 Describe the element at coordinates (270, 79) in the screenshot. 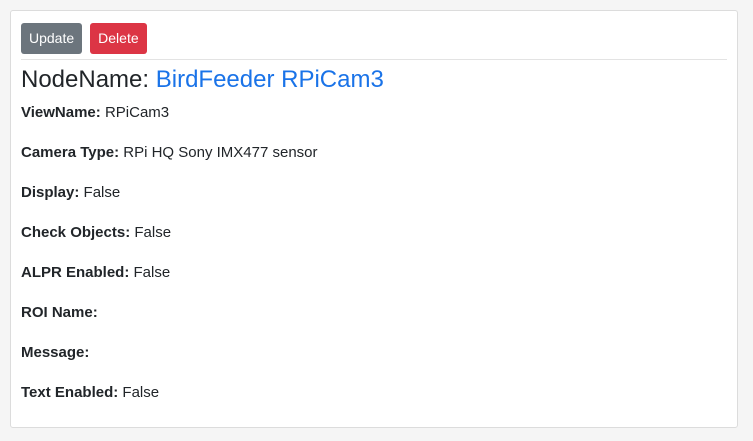

I see `node-name-link: BirdFeeder RPiCam3` at that location.